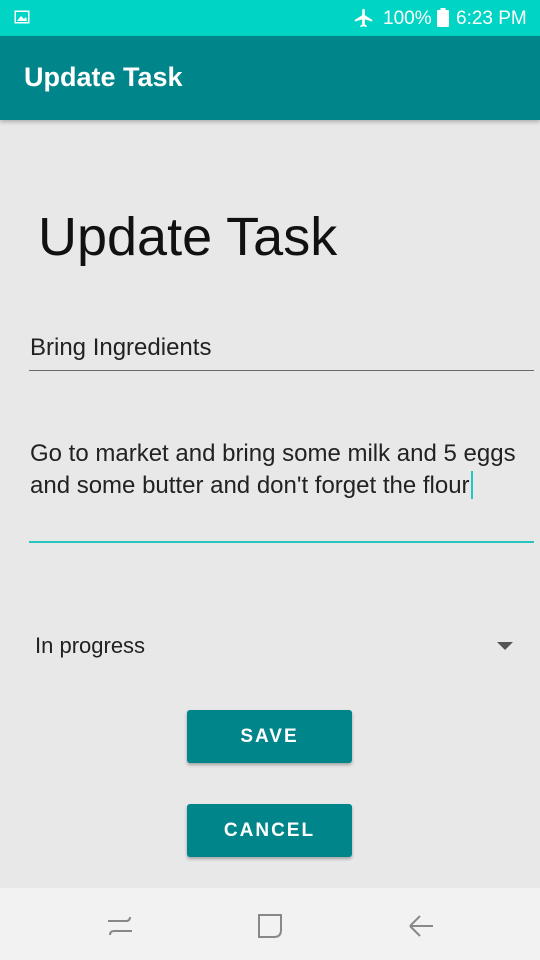 Image resolution: width=540 pixels, height=960 pixels. What do you see at coordinates (270, 78) in the screenshot?
I see `app-bar: Update Task` at bounding box center [270, 78].